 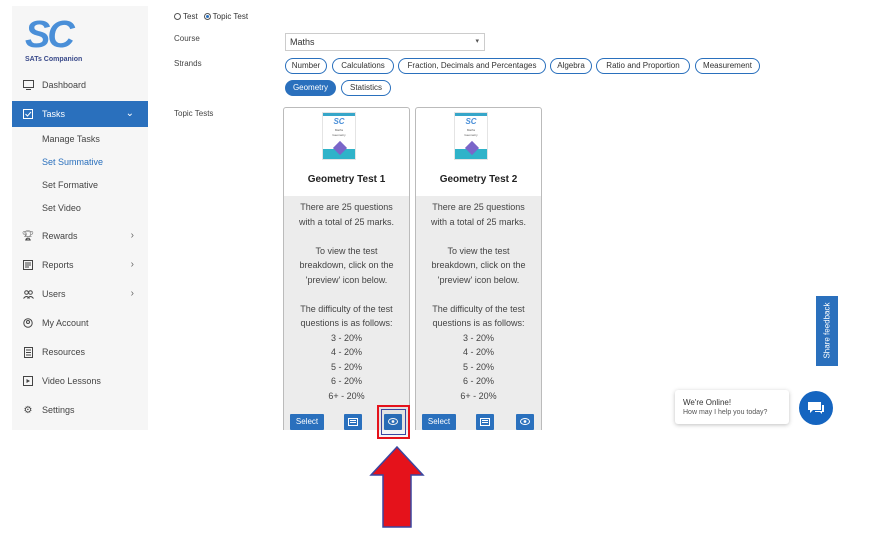 I want to click on card-title: Geometry Test 1, so click(x=346, y=179).